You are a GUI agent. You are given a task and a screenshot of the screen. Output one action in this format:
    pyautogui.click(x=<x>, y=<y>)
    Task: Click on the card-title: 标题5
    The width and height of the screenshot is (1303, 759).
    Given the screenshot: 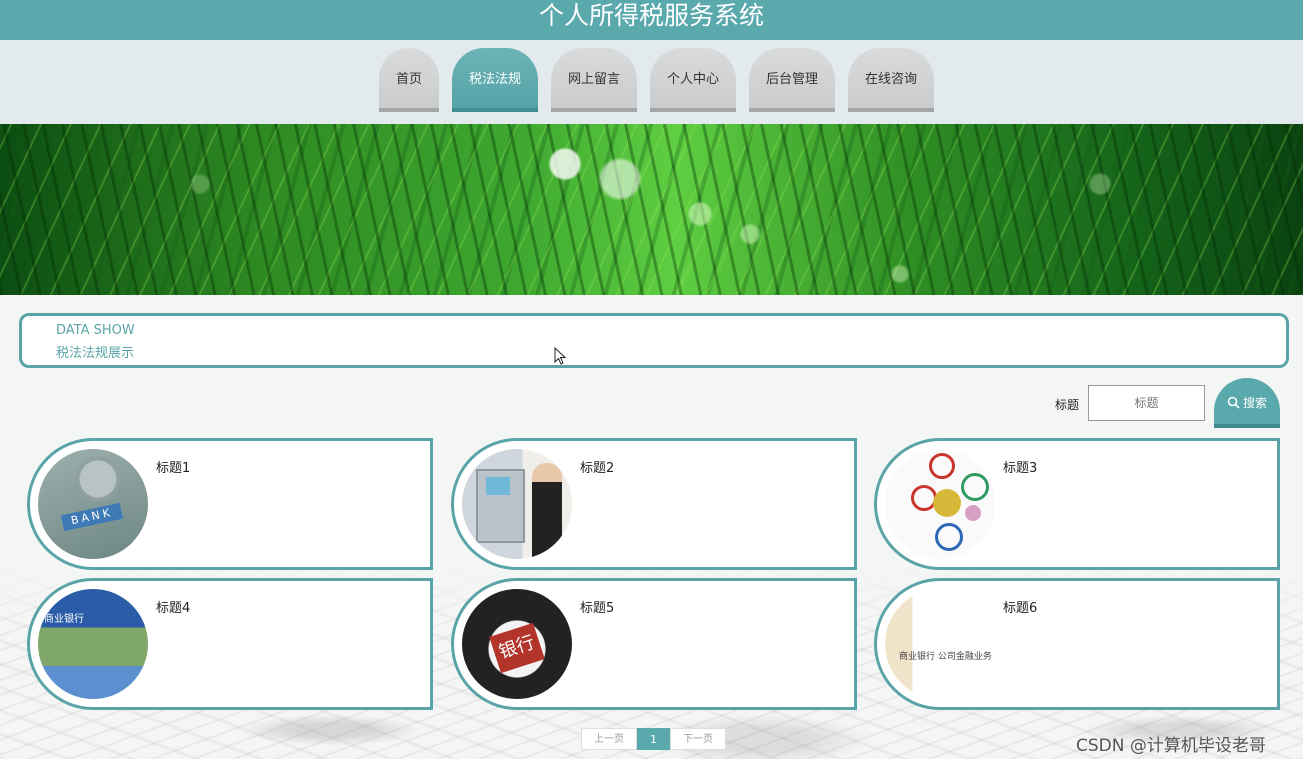 What is the action you would take?
    pyautogui.click(x=597, y=608)
    